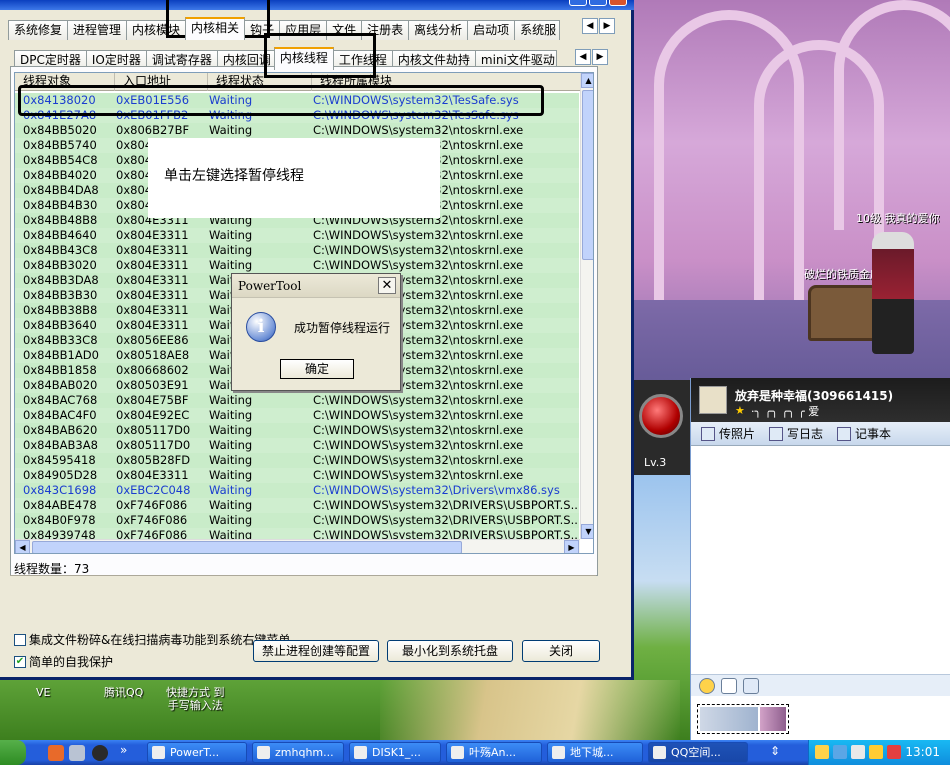 Image resolution: width=950 pixels, height=765 pixels. What do you see at coordinates (215, 28) in the screenshot?
I see `tab-kernel-related: 内核相关` at bounding box center [215, 28].